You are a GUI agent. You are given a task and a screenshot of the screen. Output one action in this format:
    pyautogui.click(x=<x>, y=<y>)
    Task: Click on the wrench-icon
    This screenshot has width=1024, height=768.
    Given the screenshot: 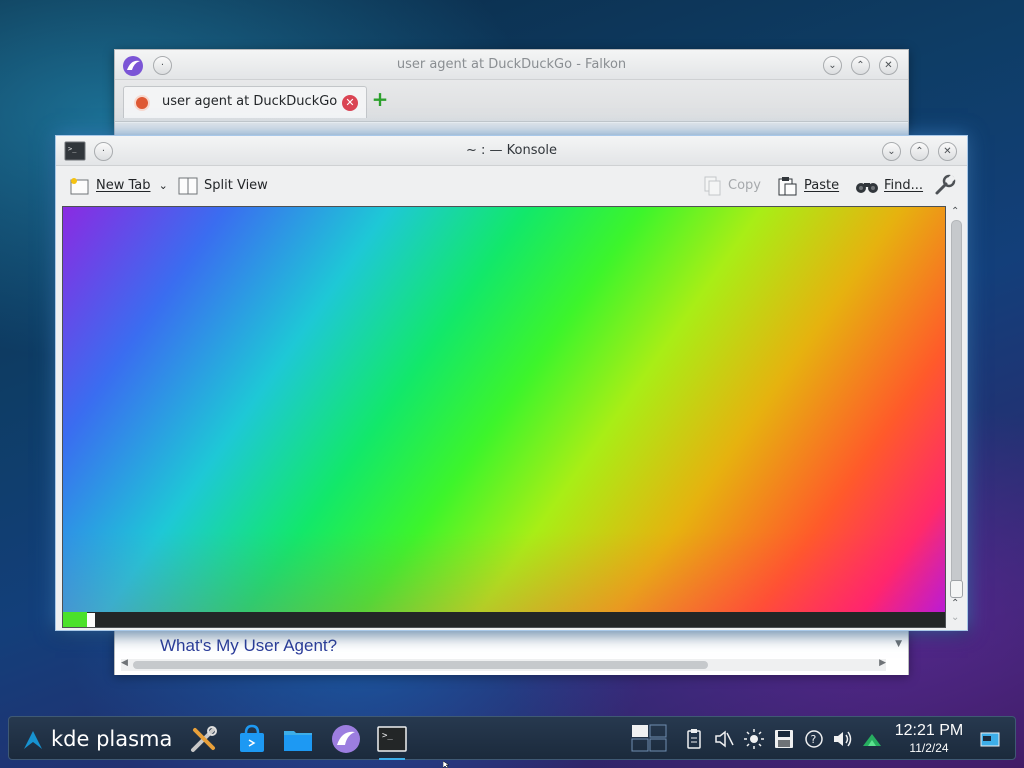 What is the action you would take?
    pyautogui.click(x=945, y=184)
    